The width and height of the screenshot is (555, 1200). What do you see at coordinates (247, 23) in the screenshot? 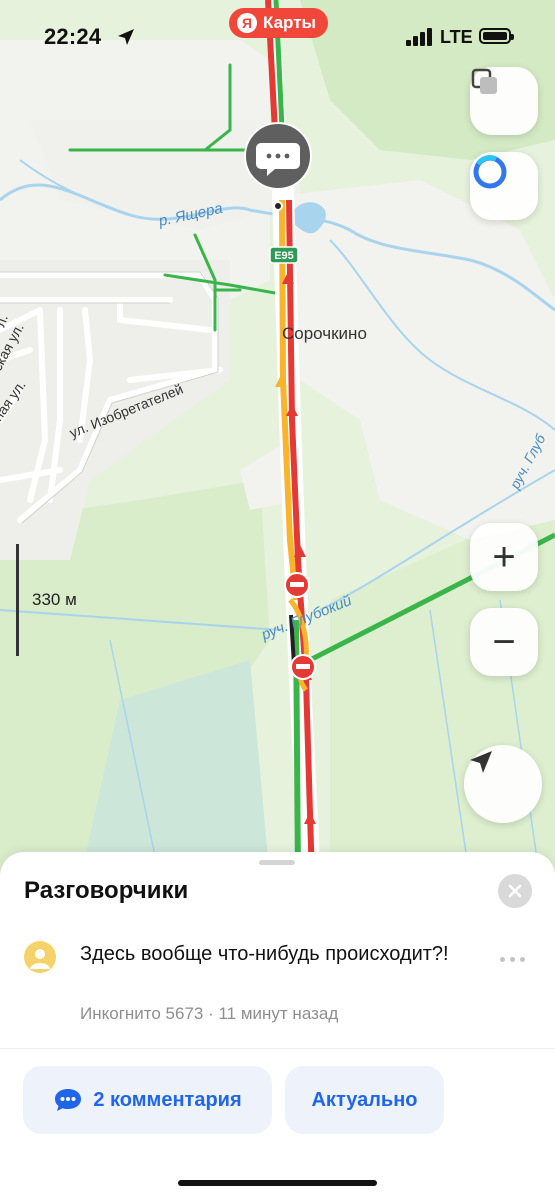
I see `yandex-logo-icon: Я` at bounding box center [247, 23].